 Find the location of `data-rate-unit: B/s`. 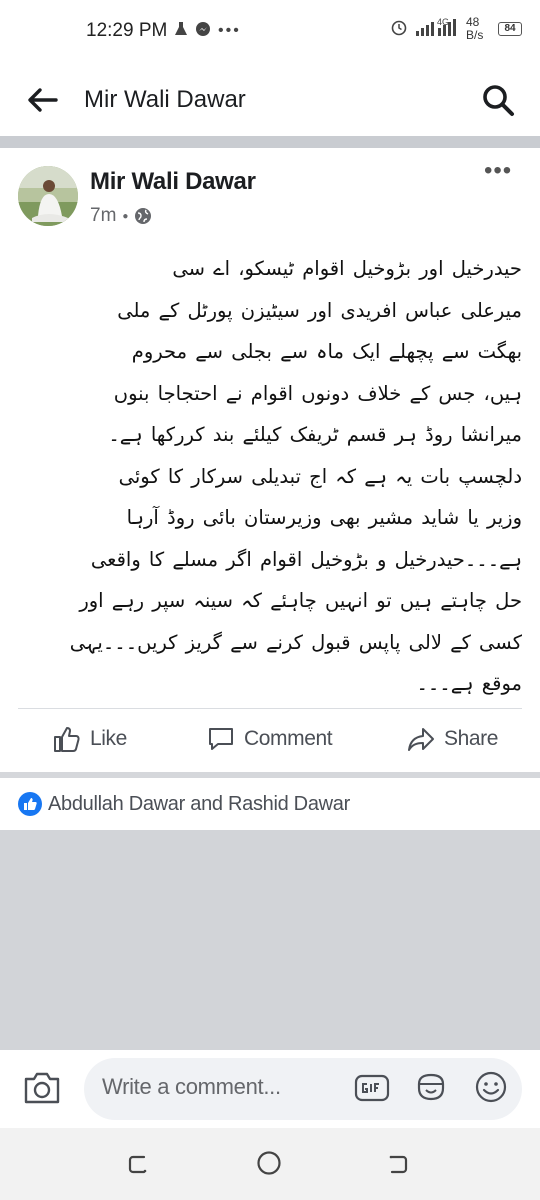

data-rate-unit: B/s is located at coordinates (475, 35).